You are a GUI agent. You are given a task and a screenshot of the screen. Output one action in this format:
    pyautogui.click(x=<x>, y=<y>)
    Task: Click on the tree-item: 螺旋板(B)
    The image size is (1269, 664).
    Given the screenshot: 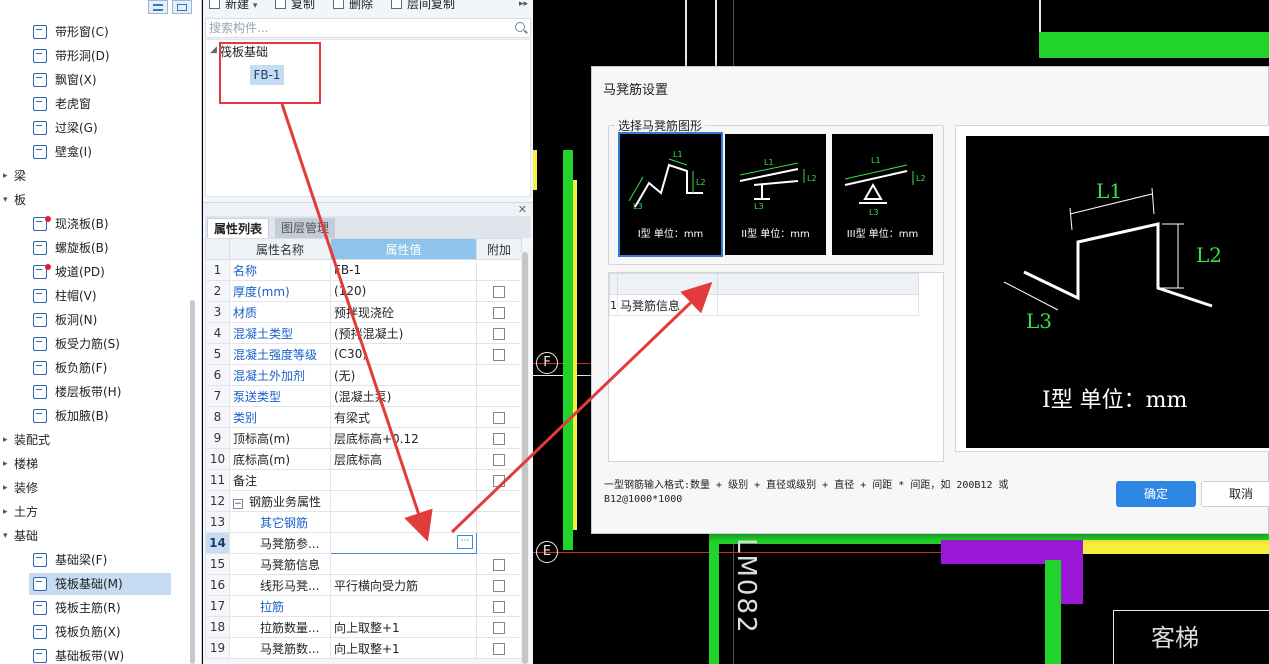 What is the action you would take?
    pyautogui.click(x=95, y=248)
    